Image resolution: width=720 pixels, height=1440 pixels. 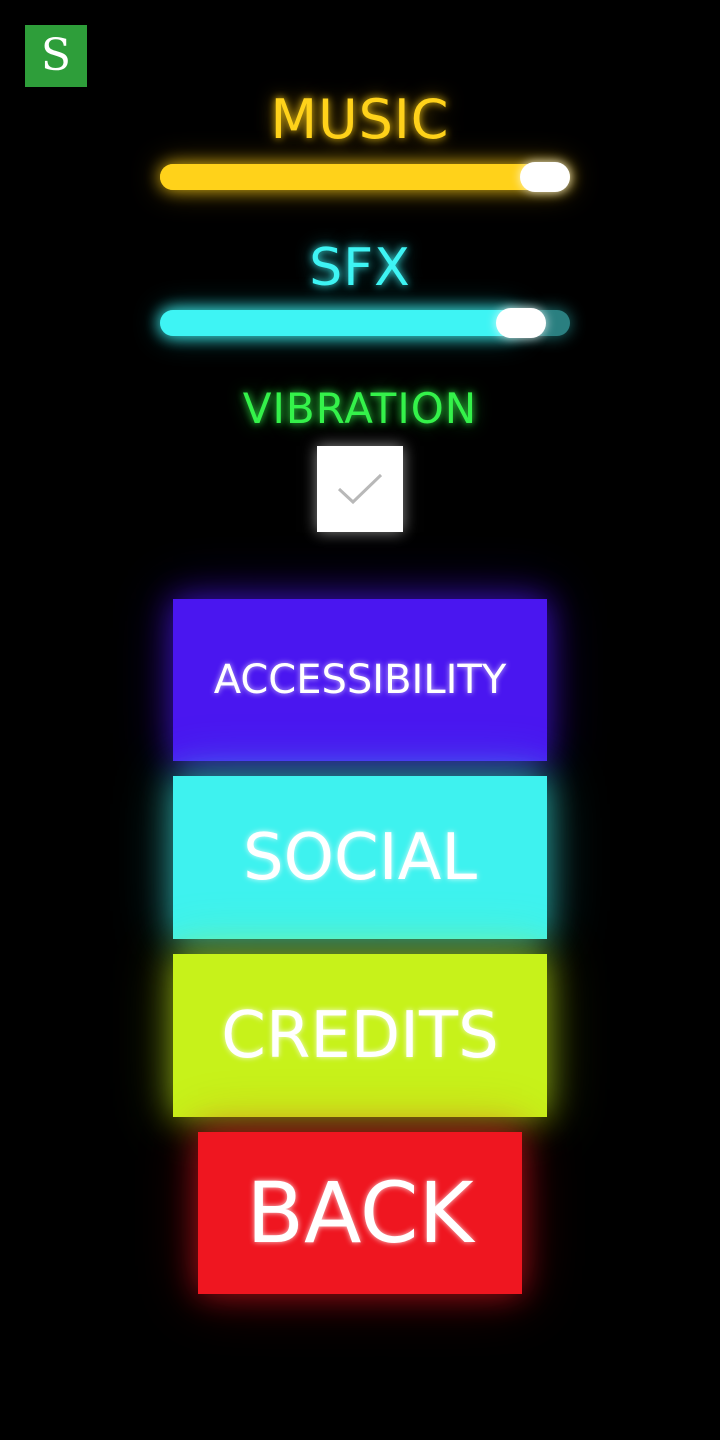 I want to click on credits-button-label: CREDITS, so click(x=360, y=1035).